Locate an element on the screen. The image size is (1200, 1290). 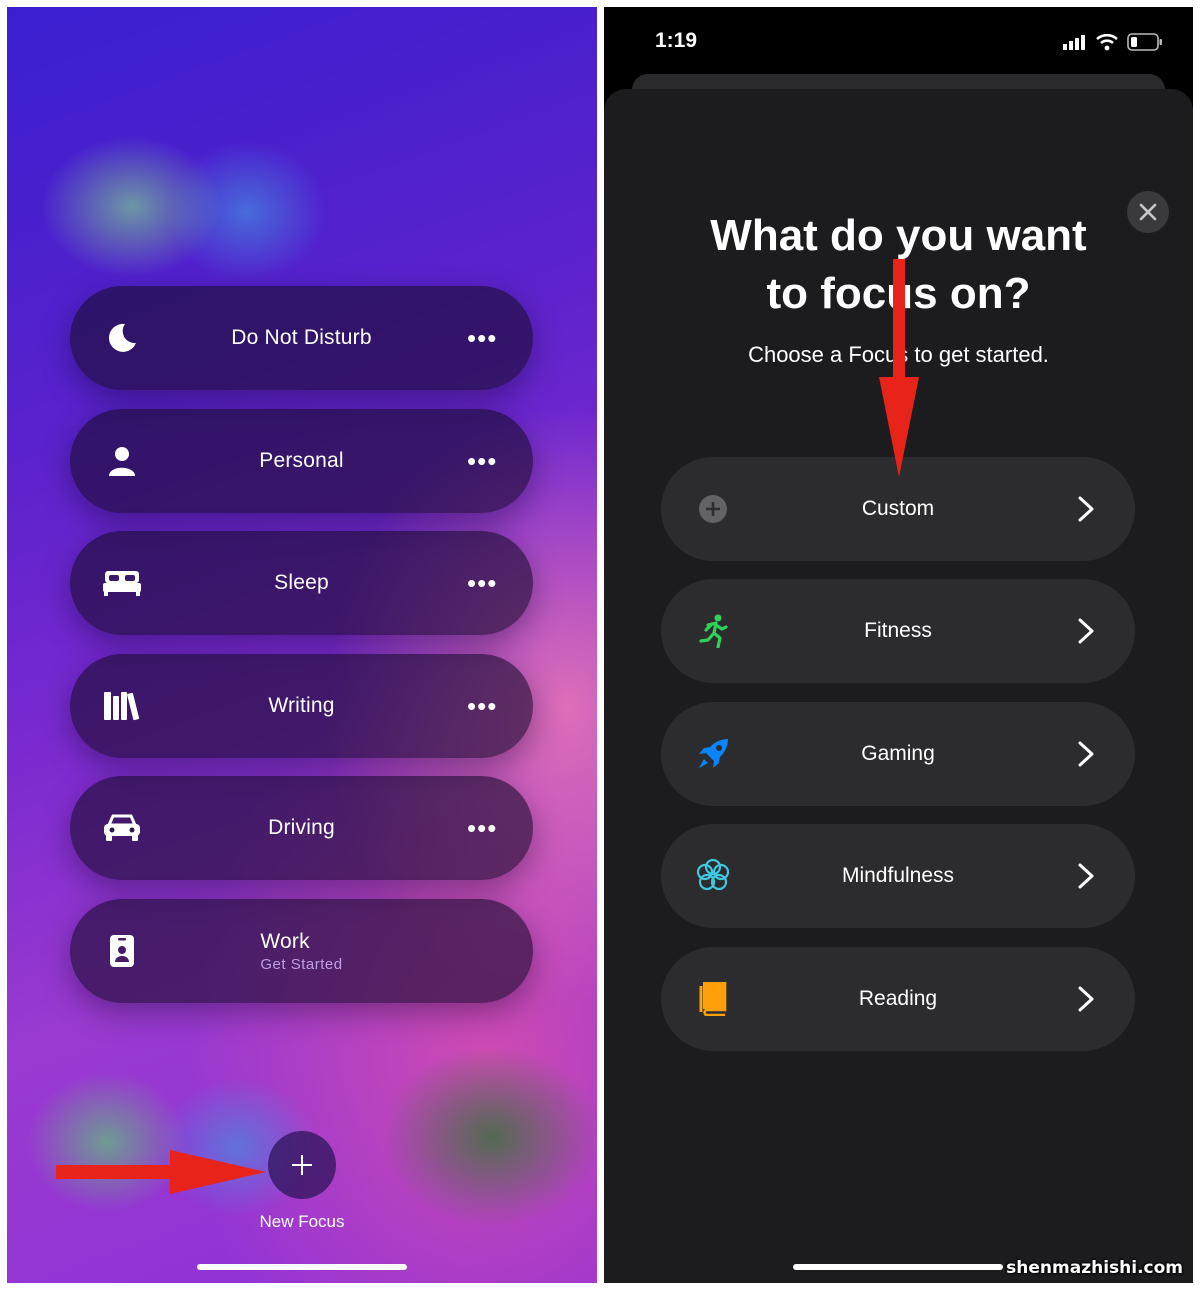
option-gaming: Gaming is located at coordinates (898, 754).